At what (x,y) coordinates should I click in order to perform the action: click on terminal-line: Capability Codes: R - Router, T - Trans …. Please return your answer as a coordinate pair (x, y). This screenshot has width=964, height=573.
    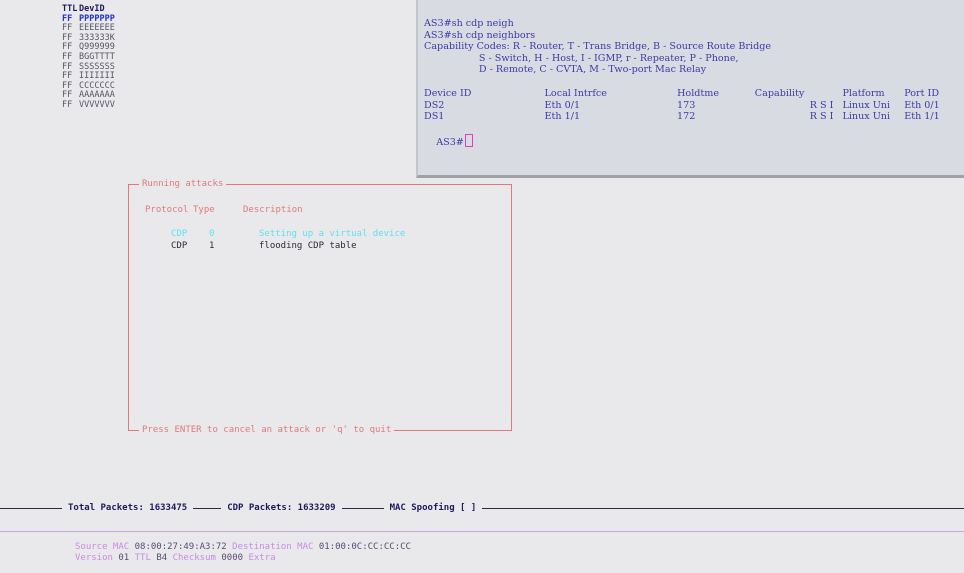
    Looking at the image, I should click on (598, 47).